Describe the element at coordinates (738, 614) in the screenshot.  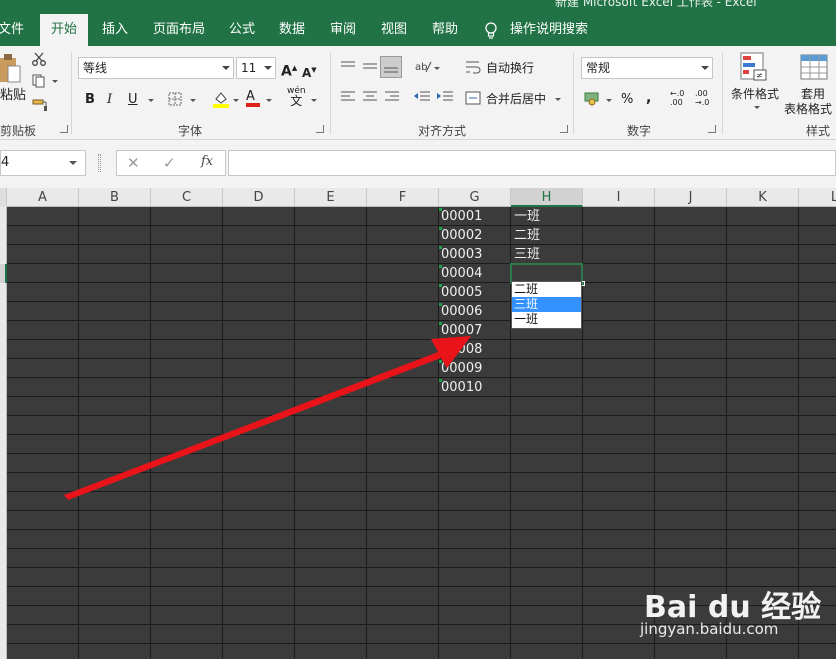
I see `baidu-watermark: Bai du 经验 jingyan.baidu.com` at that location.